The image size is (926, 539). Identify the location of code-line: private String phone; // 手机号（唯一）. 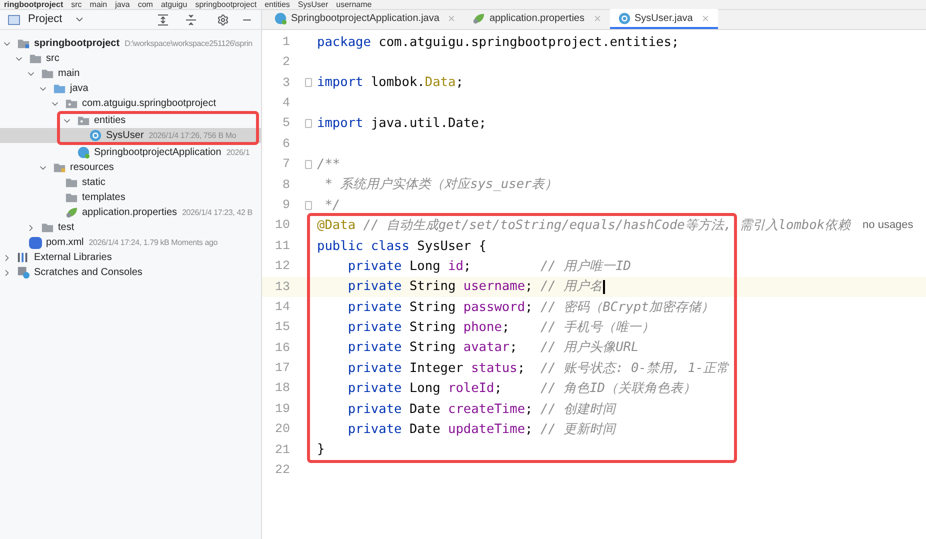
(500, 328).